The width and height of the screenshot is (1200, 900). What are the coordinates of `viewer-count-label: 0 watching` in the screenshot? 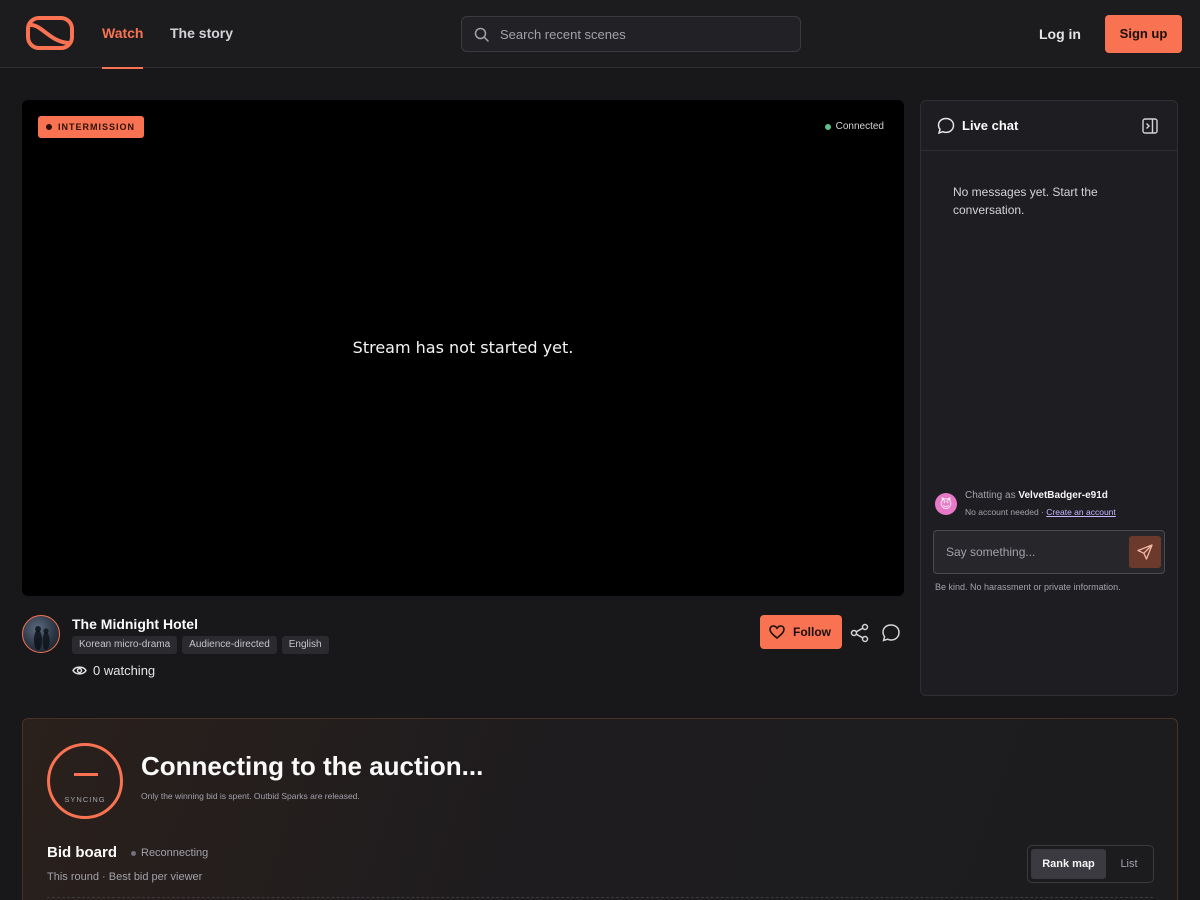 It's located at (124, 670).